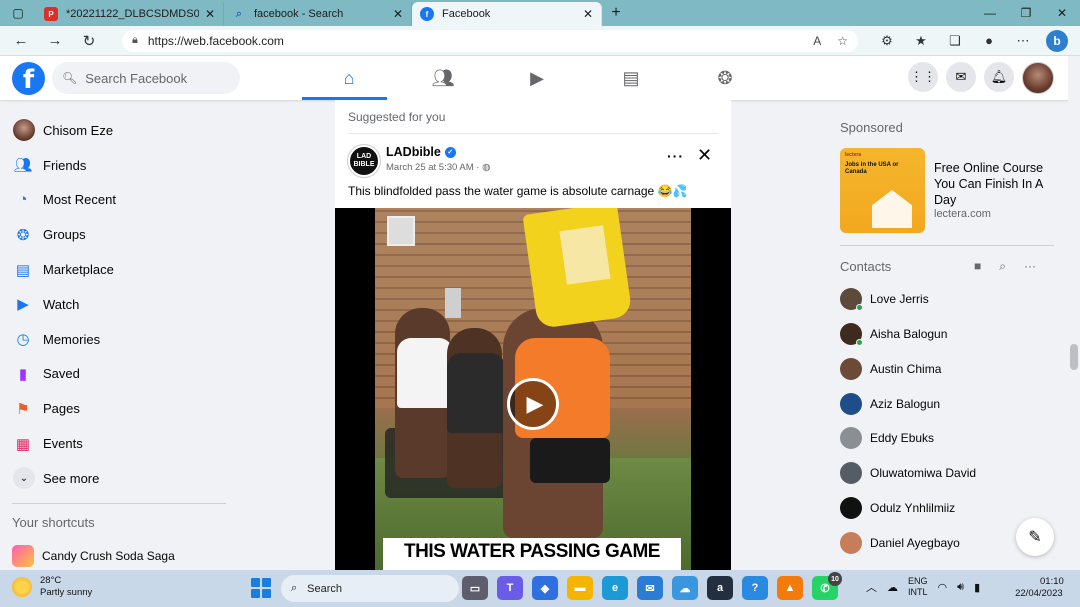 This screenshot has width=1080, height=607. I want to click on shortcut-item: Candy Crush Soda Saga, so click(93, 556).